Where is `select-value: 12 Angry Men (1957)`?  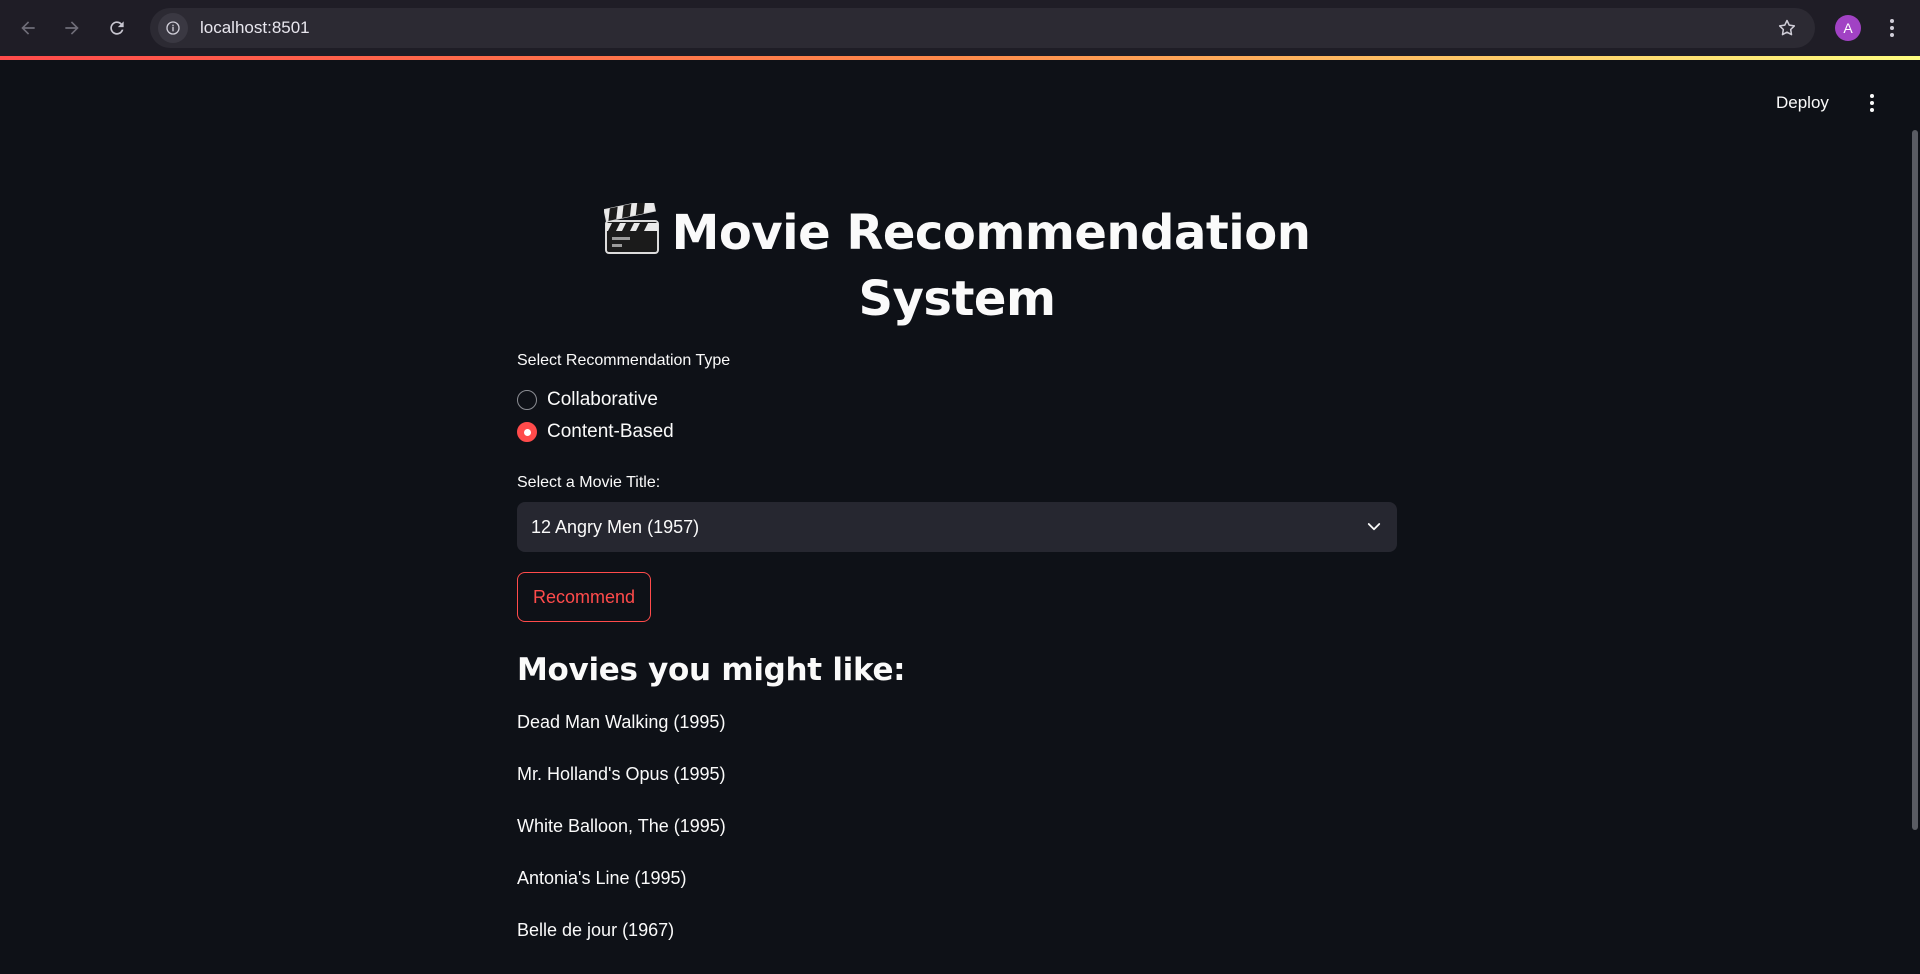
select-value: 12 Angry Men (1957) is located at coordinates (615, 526).